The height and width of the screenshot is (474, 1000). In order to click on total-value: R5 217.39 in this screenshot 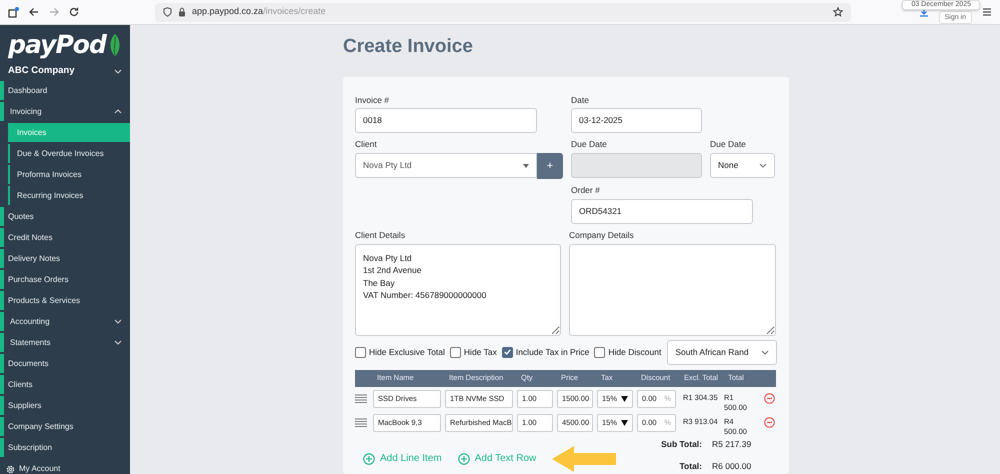, I will do `click(732, 444)`.